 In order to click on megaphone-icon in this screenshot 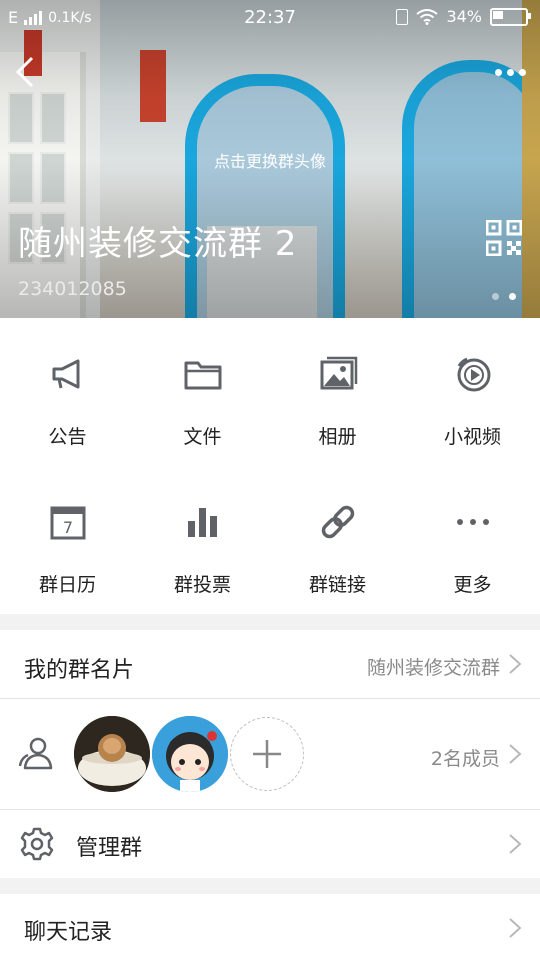, I will do `click(66, 374)`.